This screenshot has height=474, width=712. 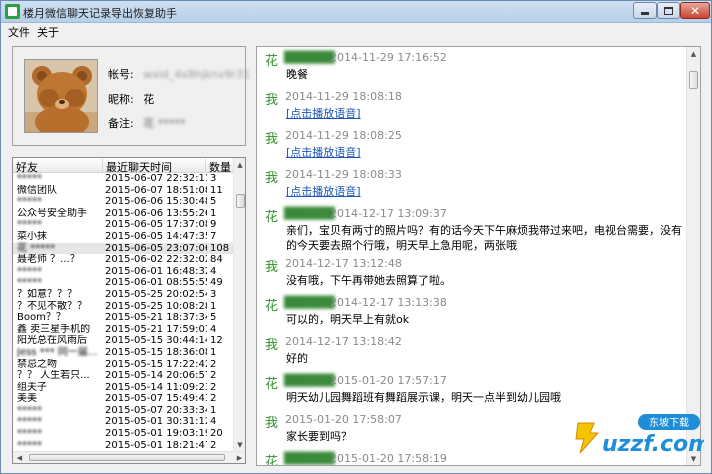 What do you see at coordinates (123, 272) in the screenshot?
I see `friend-row: ***** 2015-06-01 16:48:32 4` at bounding box center [123, 272].